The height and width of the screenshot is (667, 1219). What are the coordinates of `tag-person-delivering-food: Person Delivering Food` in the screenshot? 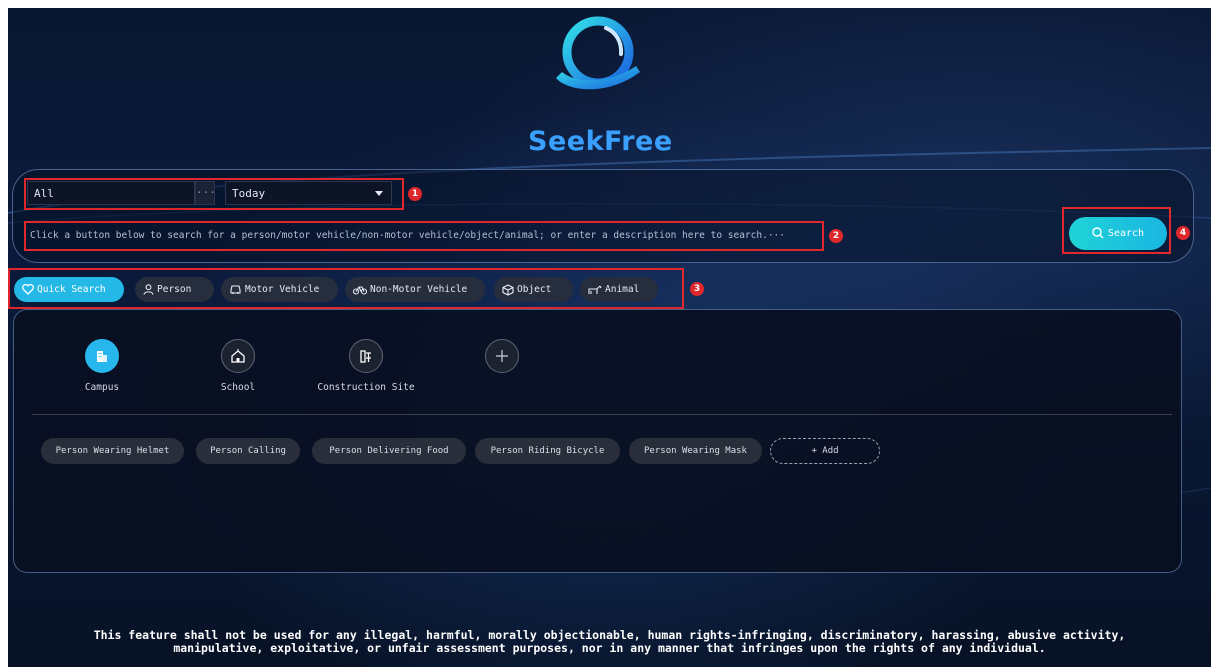 It's located at (389, 451).